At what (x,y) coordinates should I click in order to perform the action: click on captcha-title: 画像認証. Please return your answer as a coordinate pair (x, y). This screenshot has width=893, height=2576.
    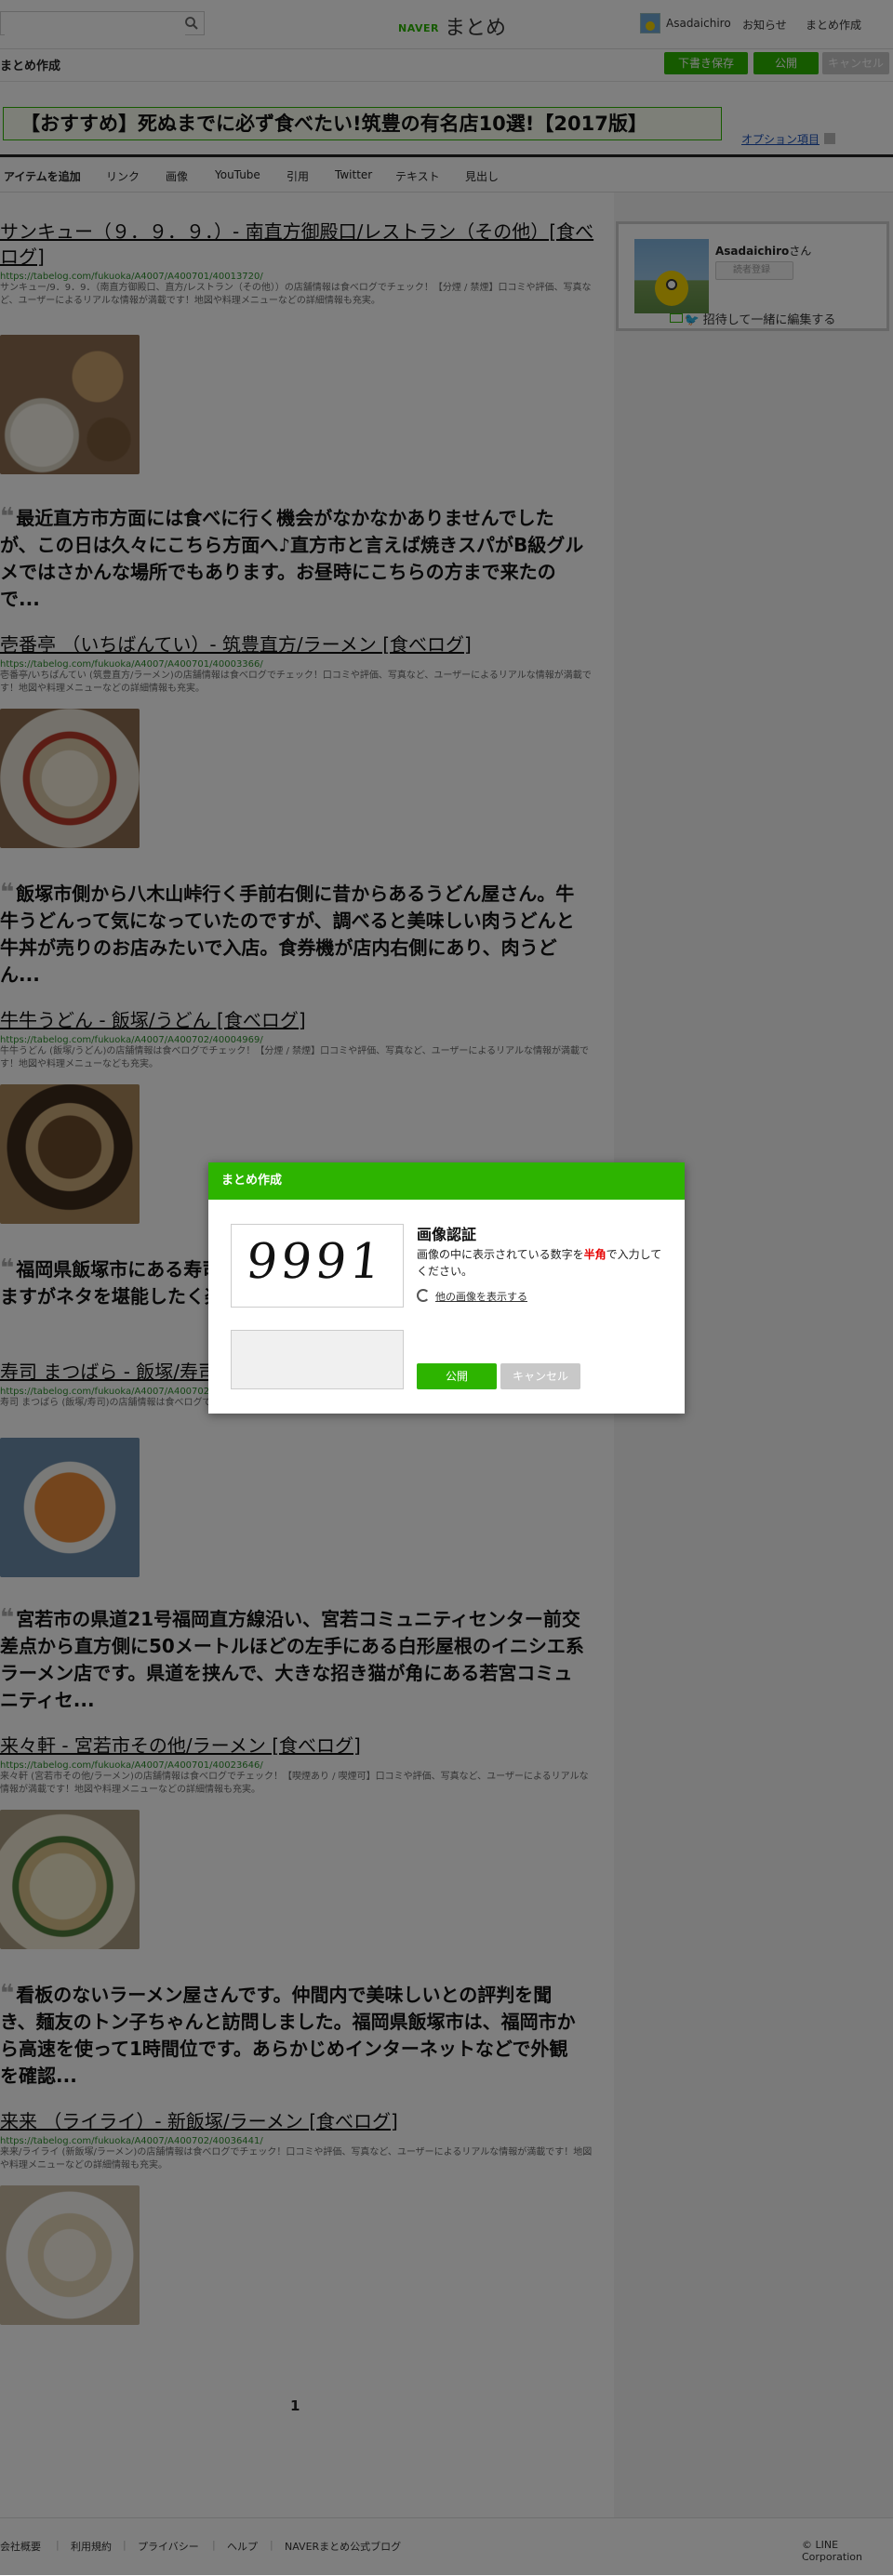
    Looking at the image, I should click on (447, 1234).